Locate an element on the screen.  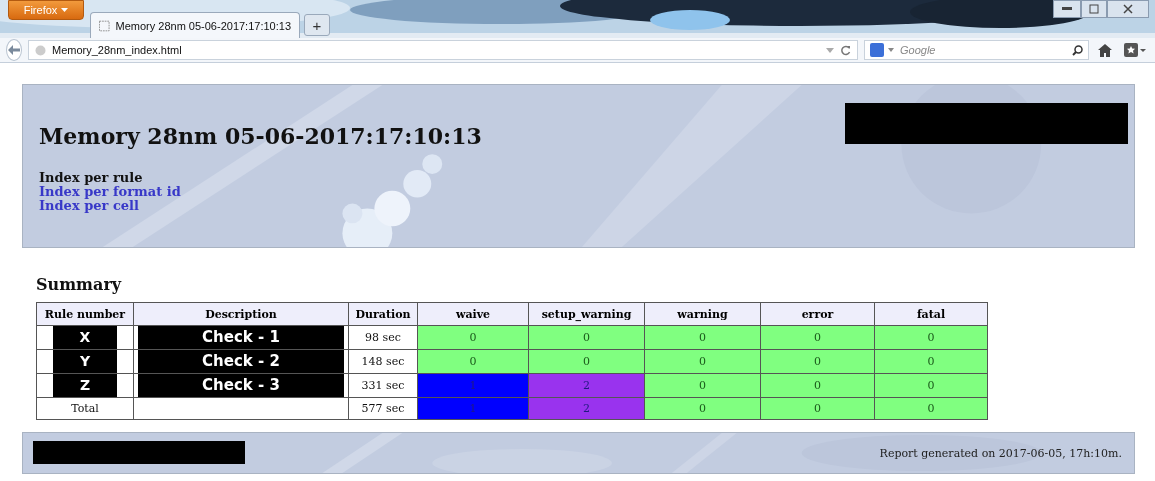
tab-title: Memory 28nm 05-06-2017:17:10:13 is located at coordinates (203, 25).